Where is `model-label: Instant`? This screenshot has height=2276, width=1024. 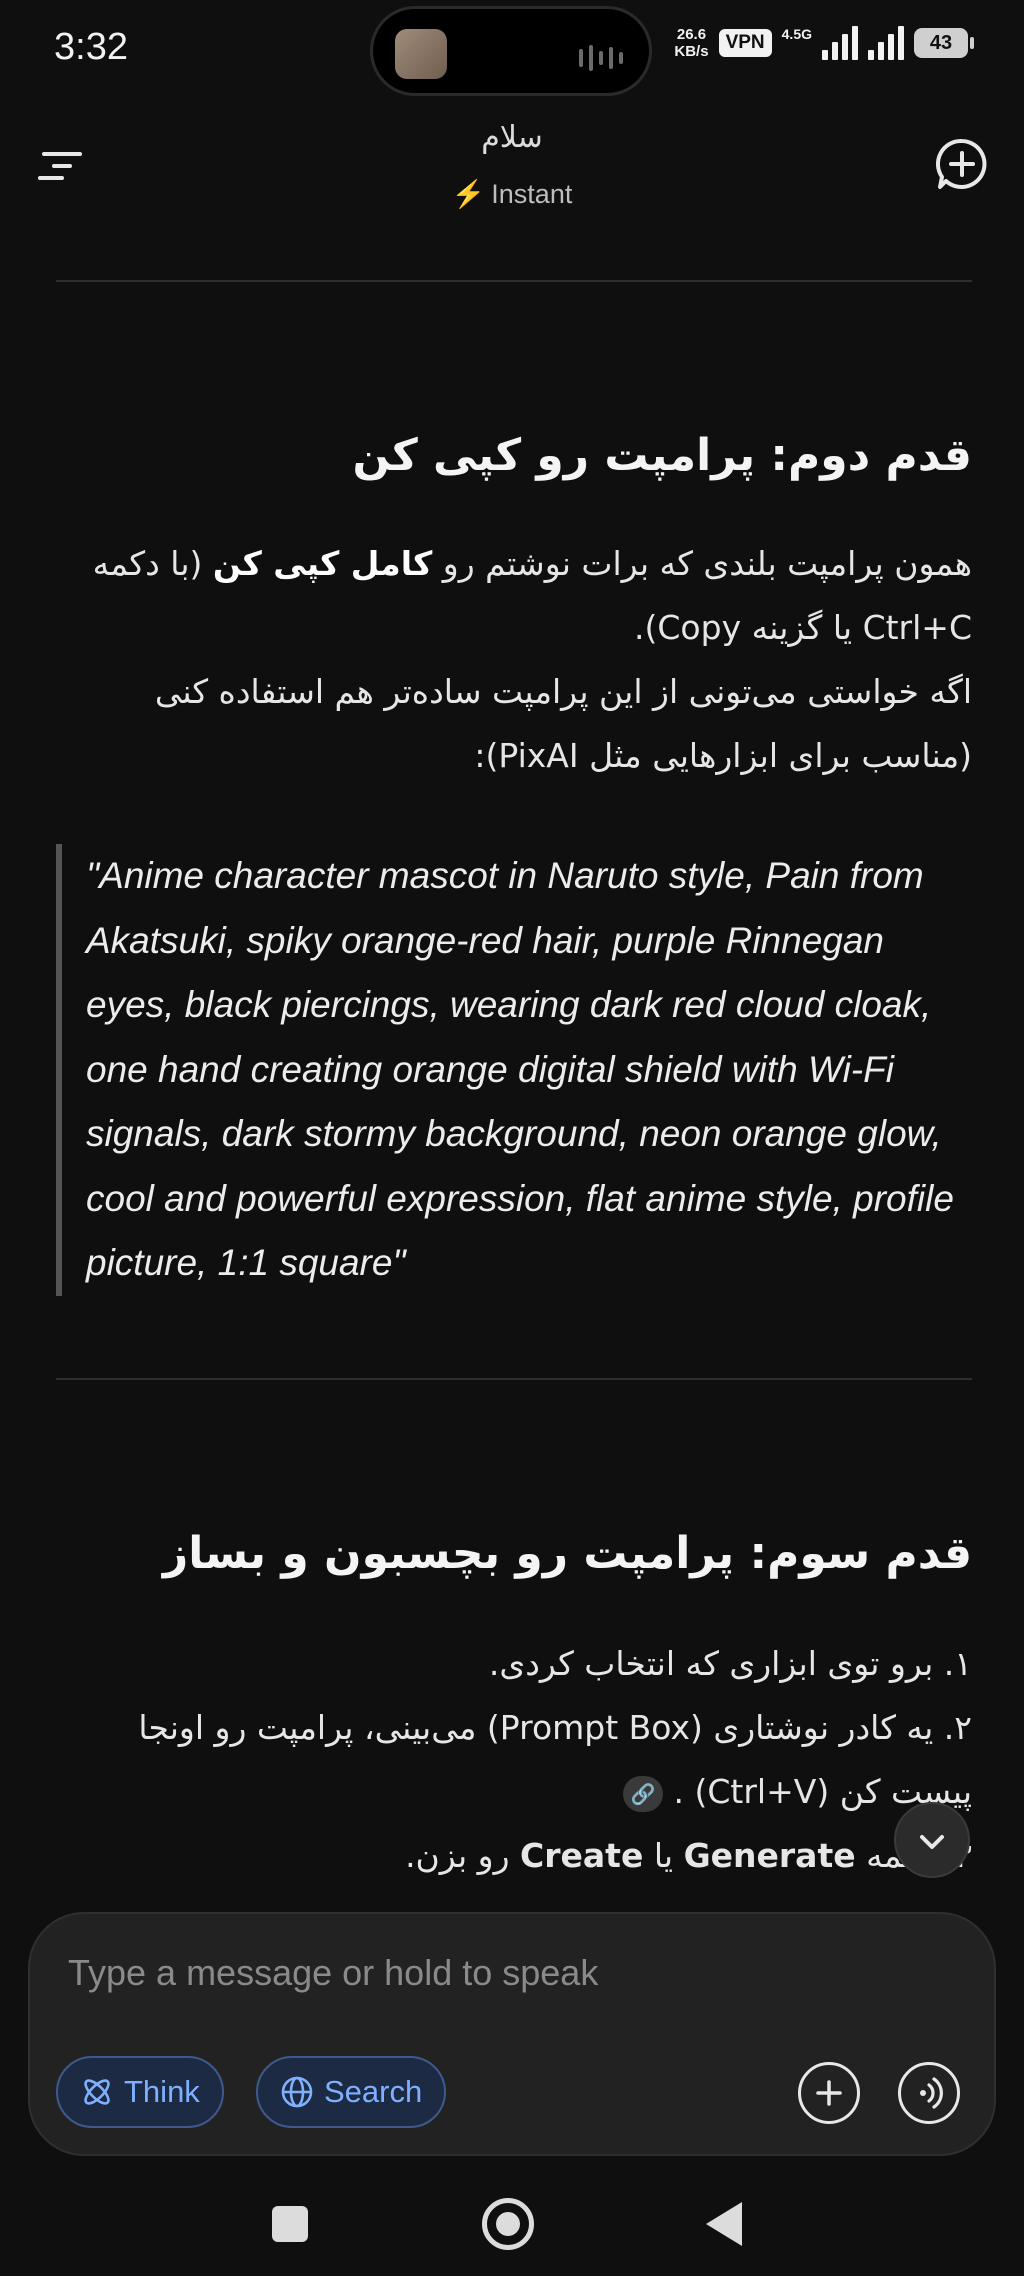 model-label: Instant is located at coordinates (532, 194).